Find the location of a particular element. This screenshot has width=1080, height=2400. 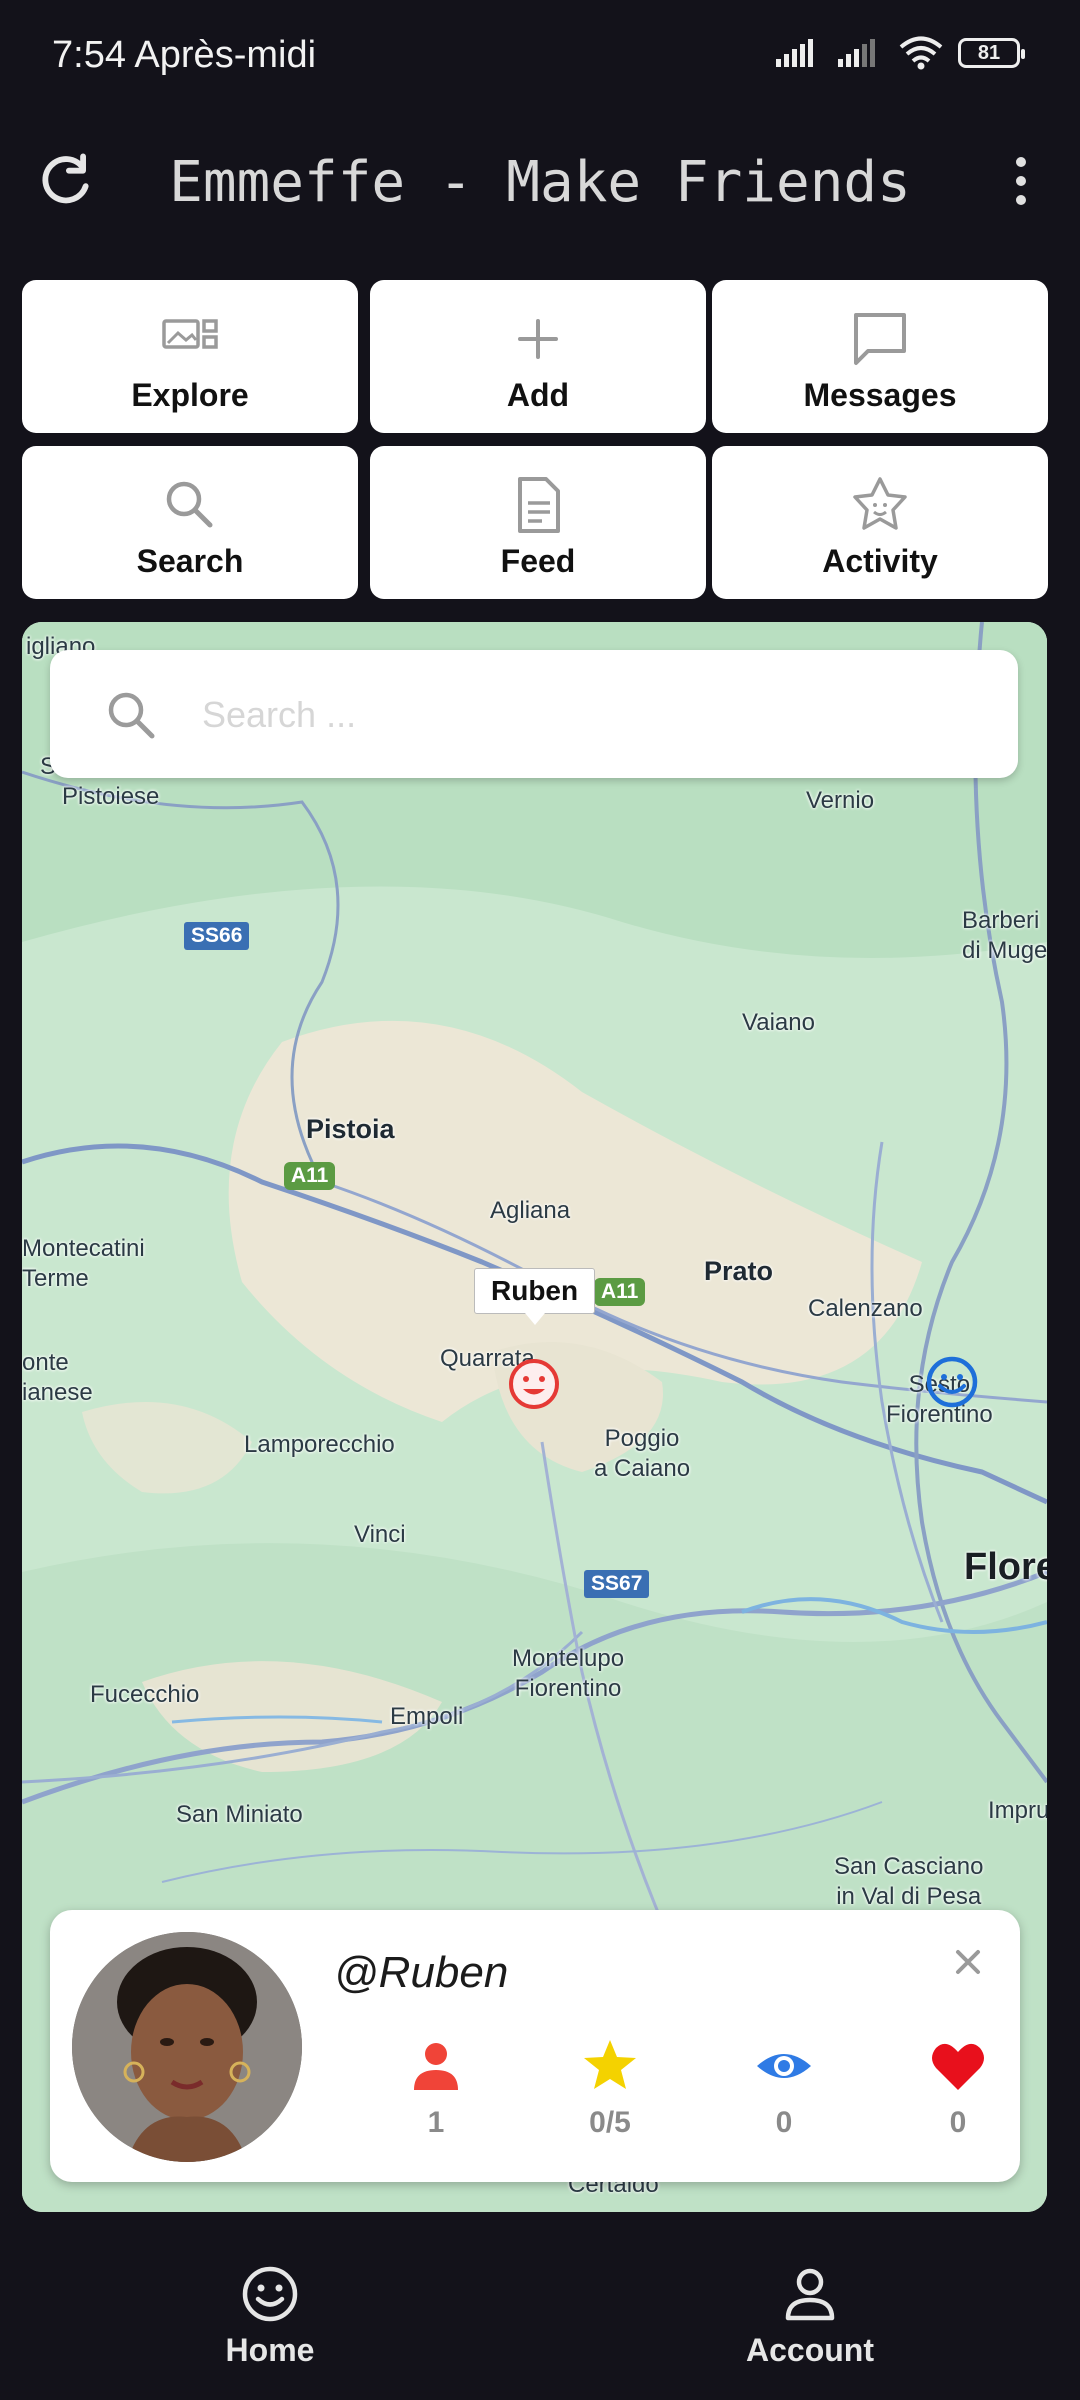

more-vert-icon is located at coordinates (1021, 181).